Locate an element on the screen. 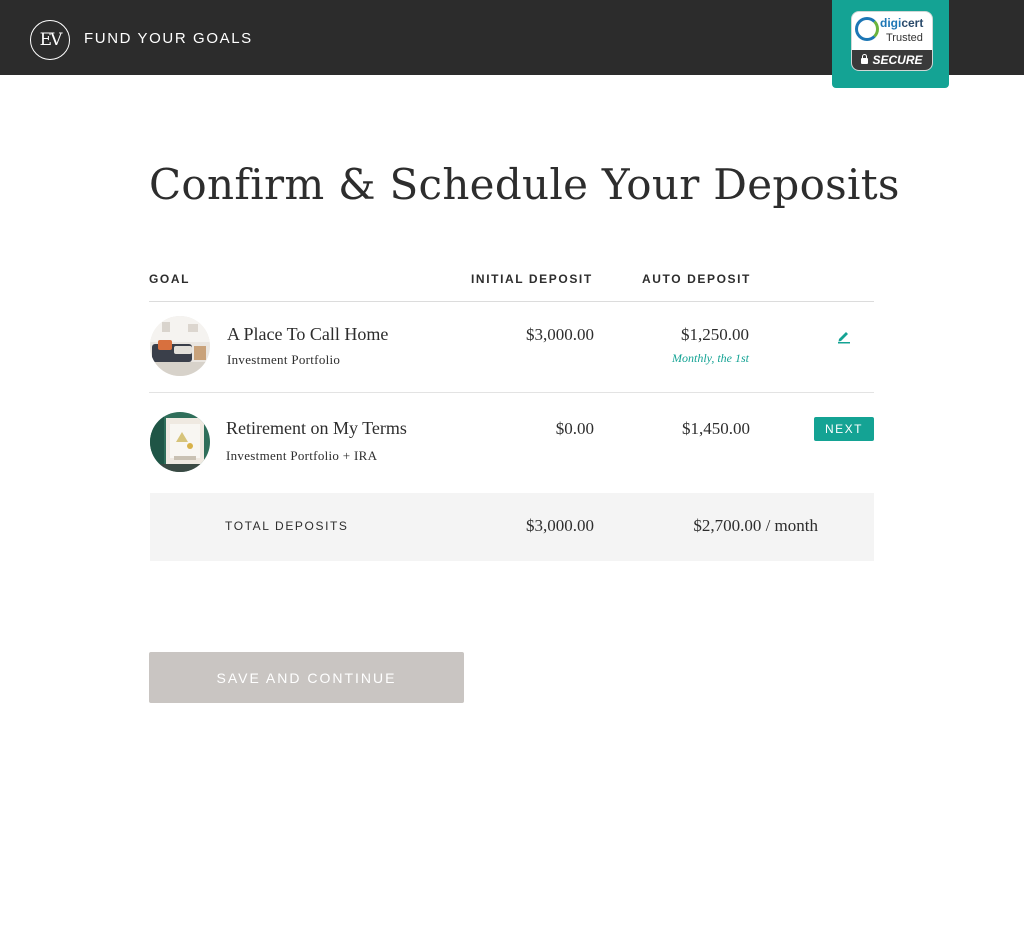 The height and width of the screenshot is (946, 1024). digicert-seal: digicert Trusted SECURE is located at coordinates (892, 41).